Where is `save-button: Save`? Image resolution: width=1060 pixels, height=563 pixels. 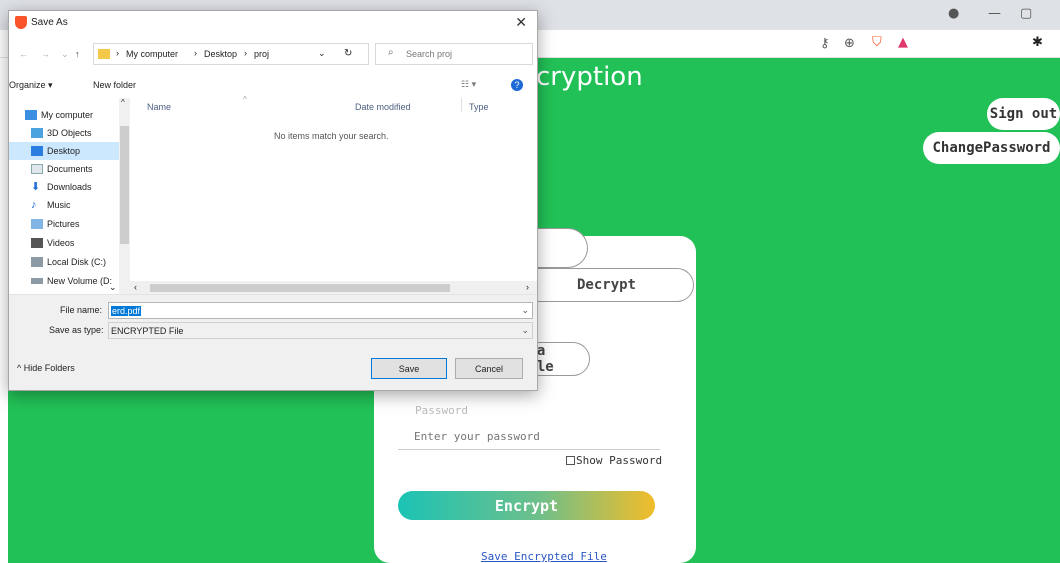
save-button: Save is located at coordinates (409, 368).